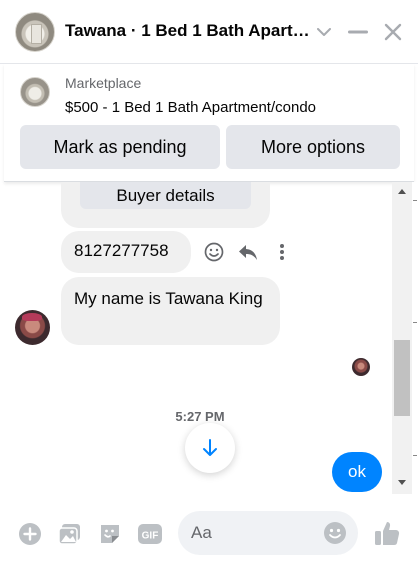 The image size is (418, 569). I want to click on message-input-wrapper, so click(268, 533).